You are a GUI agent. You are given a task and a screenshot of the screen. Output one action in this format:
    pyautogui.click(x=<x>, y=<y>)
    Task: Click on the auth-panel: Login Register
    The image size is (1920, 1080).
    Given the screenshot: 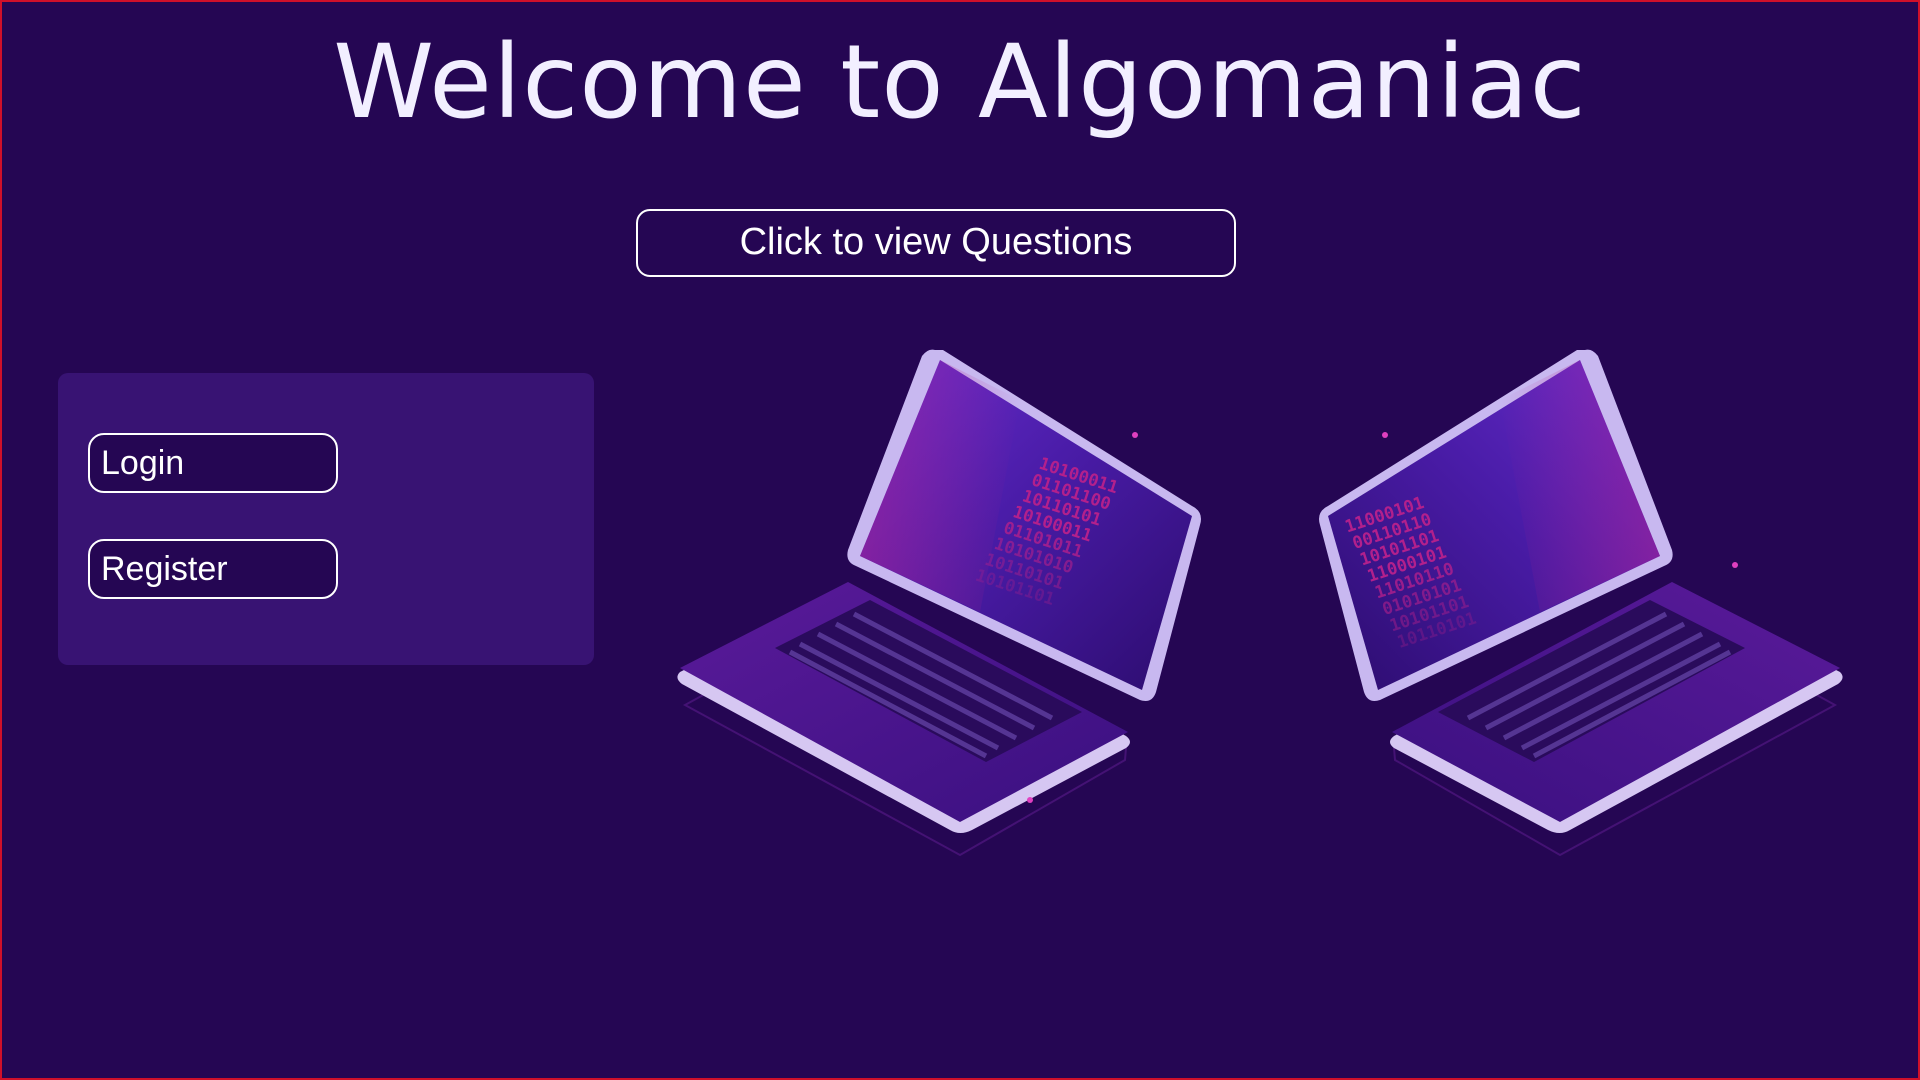 What is the action you would take?
    pyautogui.click(x=326, y=519)
    